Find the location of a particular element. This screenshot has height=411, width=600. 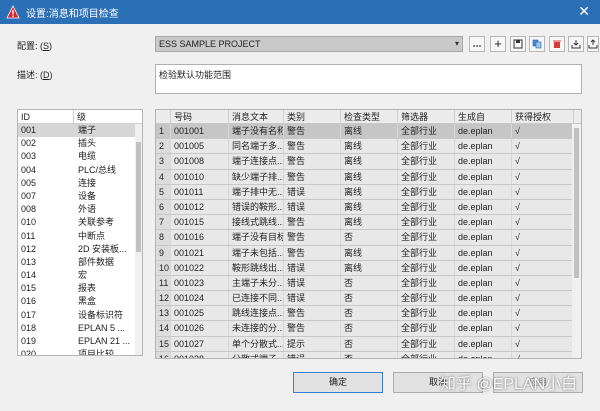

row-number-cell: 13 is located at coordinates (163, 313).